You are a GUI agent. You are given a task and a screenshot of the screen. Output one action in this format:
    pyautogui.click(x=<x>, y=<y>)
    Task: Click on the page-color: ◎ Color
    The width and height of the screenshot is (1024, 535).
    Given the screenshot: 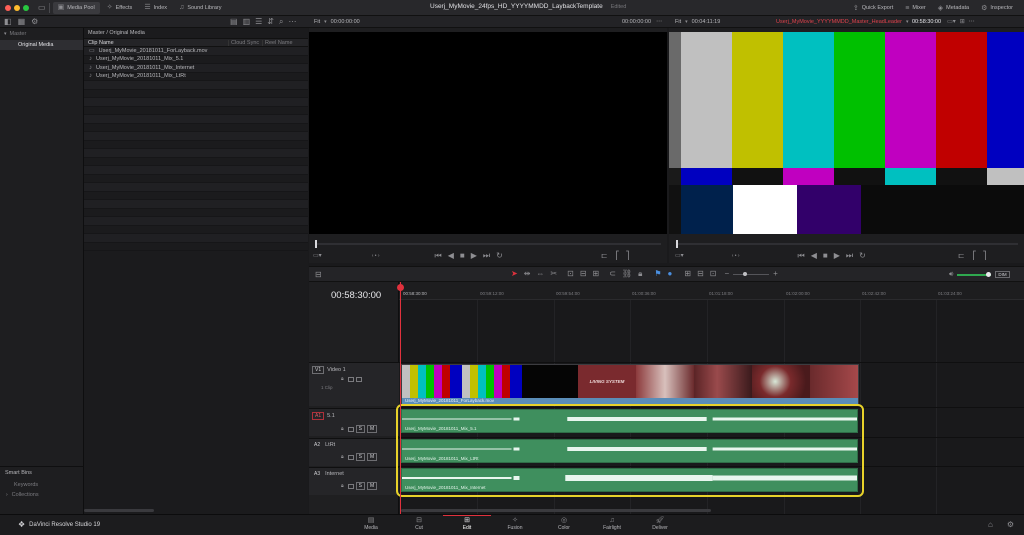 What is the action you would take?
    pyautogui.click(x=564, y=524)
    